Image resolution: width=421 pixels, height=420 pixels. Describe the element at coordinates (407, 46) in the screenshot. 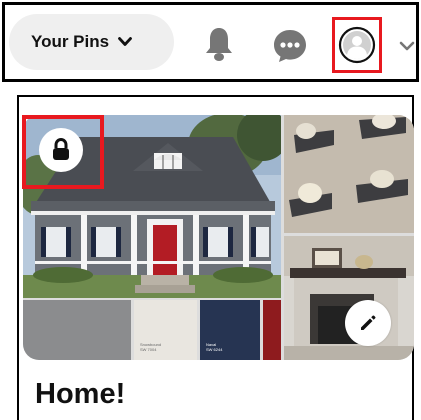

I see `account-chevron-icon` at that location.